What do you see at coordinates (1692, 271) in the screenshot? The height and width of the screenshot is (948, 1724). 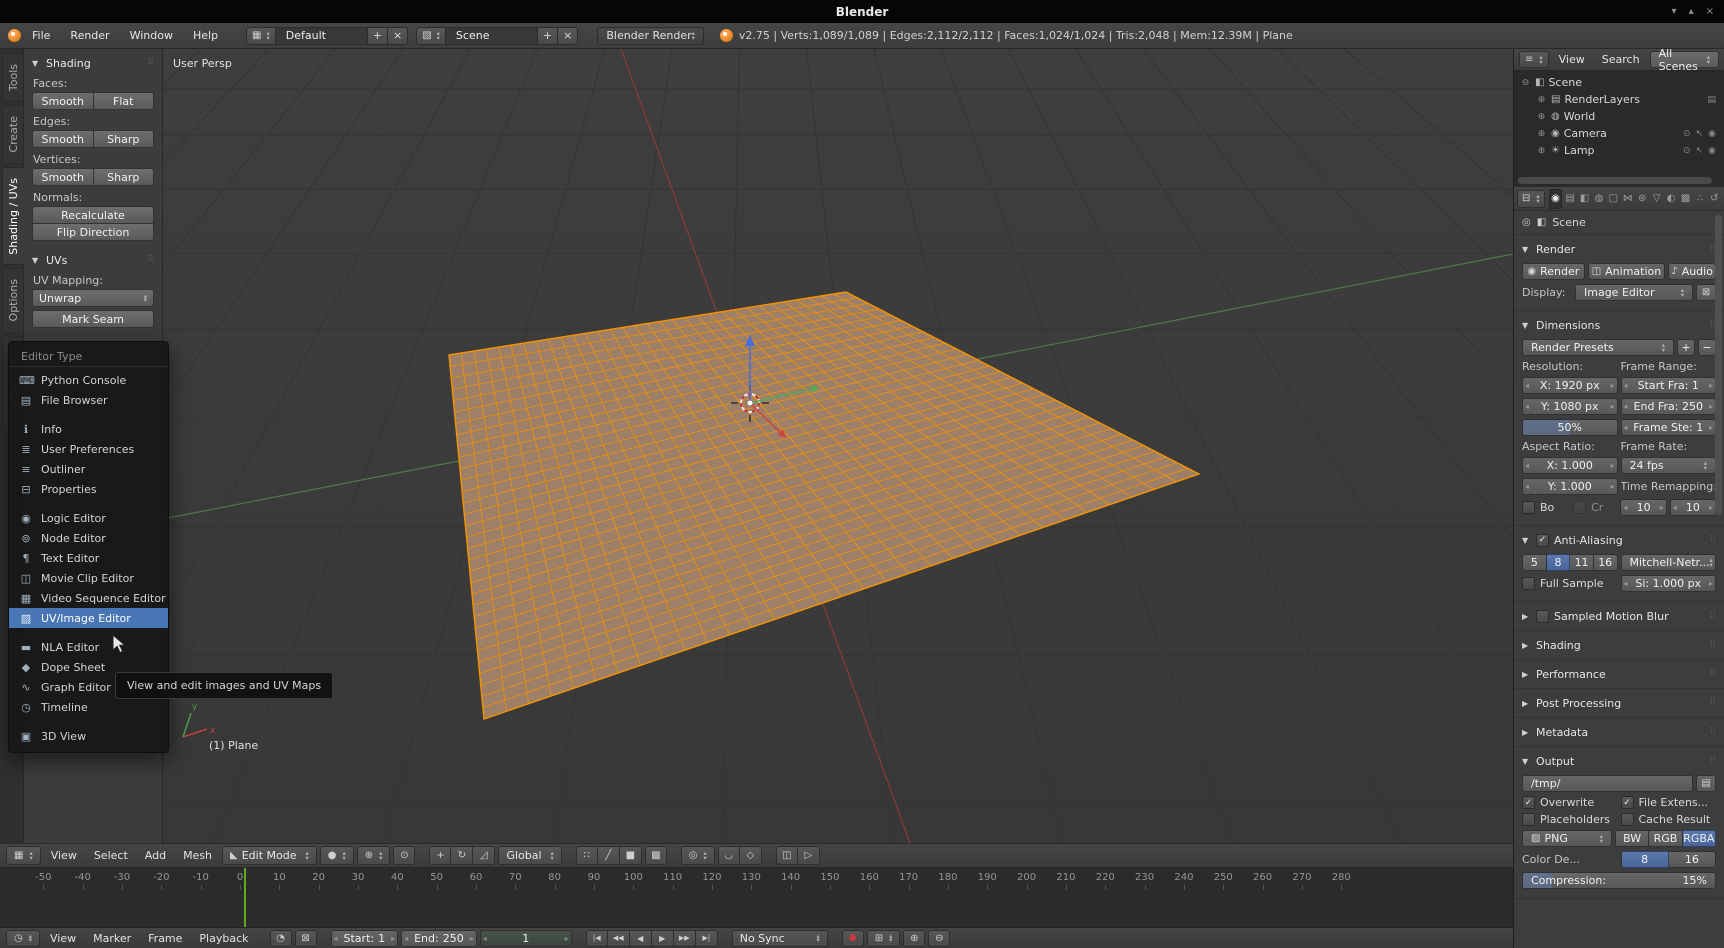 I see `audio-button: ♪ Audio` at bounding box center [1692, 271].